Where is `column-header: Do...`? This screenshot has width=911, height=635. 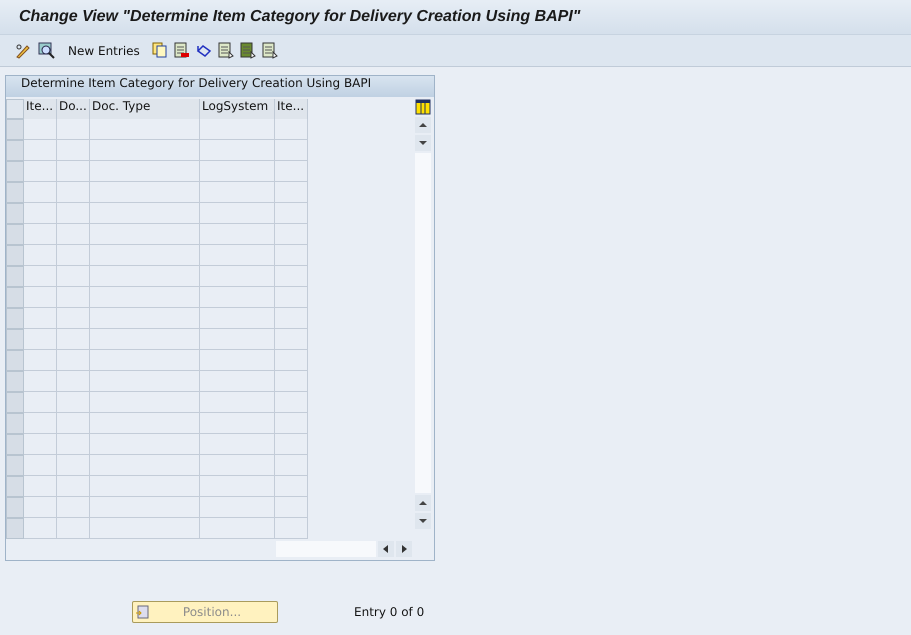
column-header: Do... is located at coordinates (73, 109).